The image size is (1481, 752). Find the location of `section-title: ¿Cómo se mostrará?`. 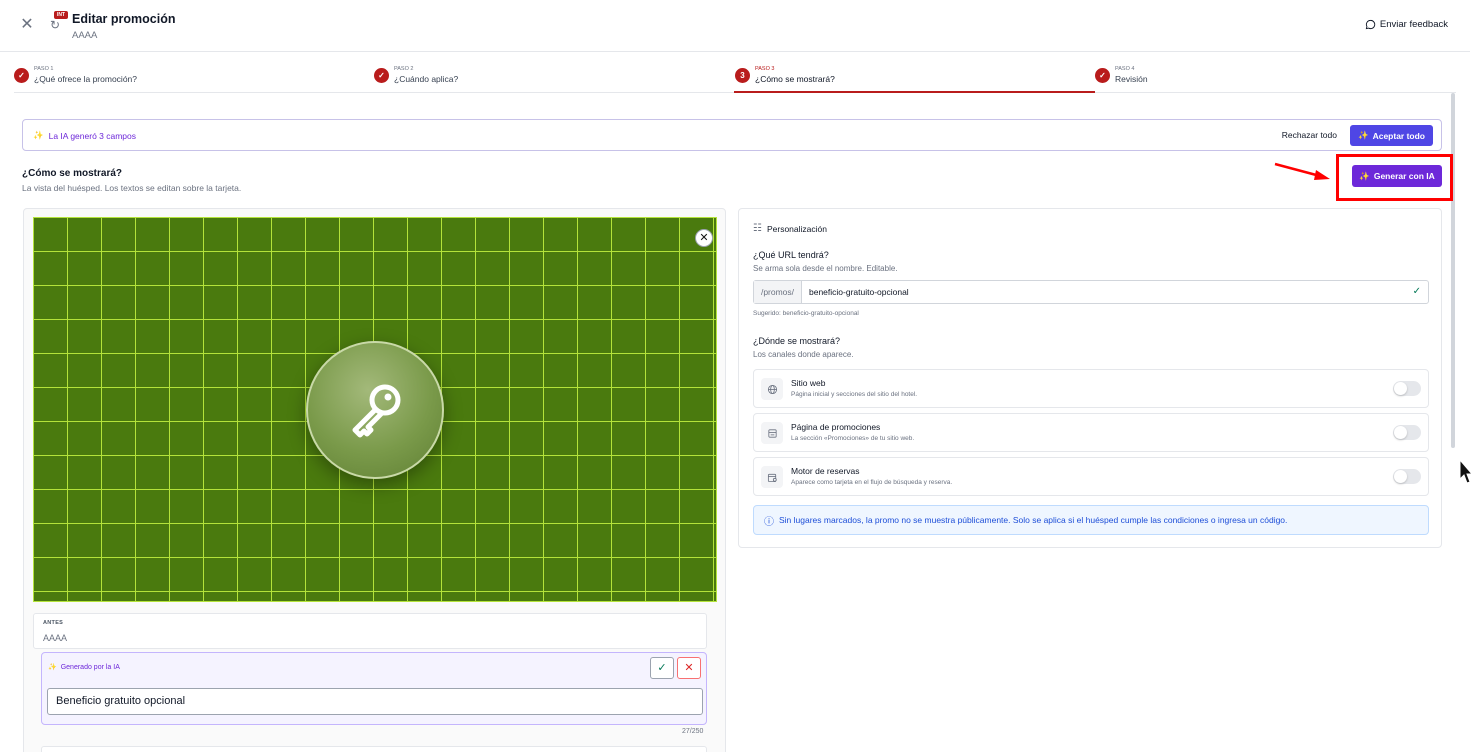

section-title: ¿Cómo se mostrará? is located at coordinates (72, 173).